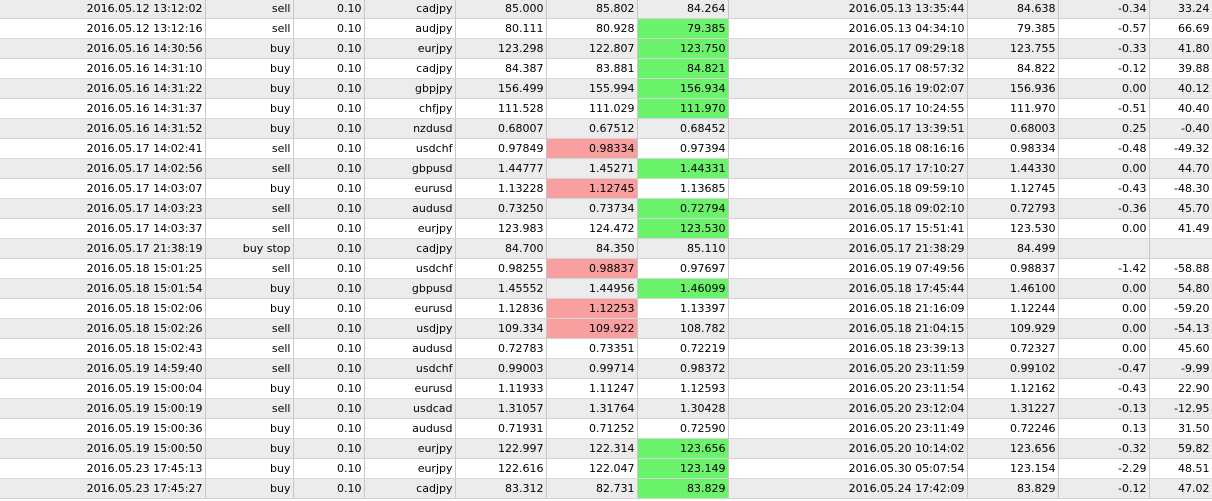 Image resolution: width=1212 pixels, height=501 pixels. I want to click on stop-loss-cell: 85.802, so click(592, 9).